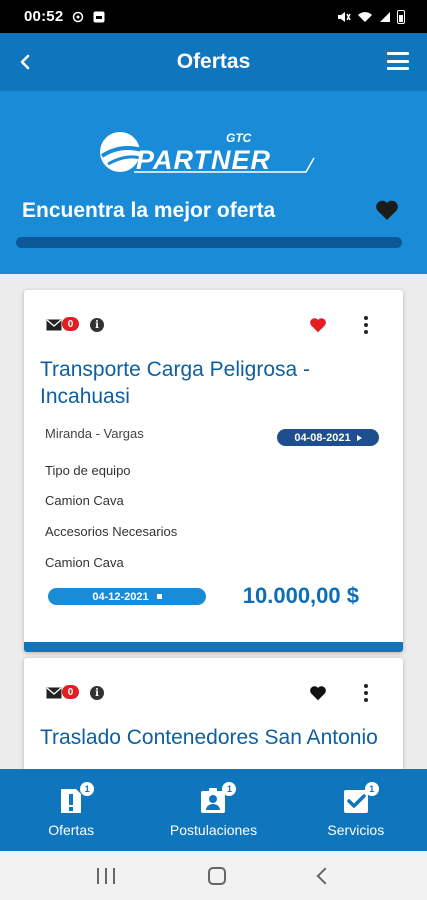  I want to click on bottom-navigation: 1 Ofertas 1 Postulaciones 1 Servicios, so click(213, 810).